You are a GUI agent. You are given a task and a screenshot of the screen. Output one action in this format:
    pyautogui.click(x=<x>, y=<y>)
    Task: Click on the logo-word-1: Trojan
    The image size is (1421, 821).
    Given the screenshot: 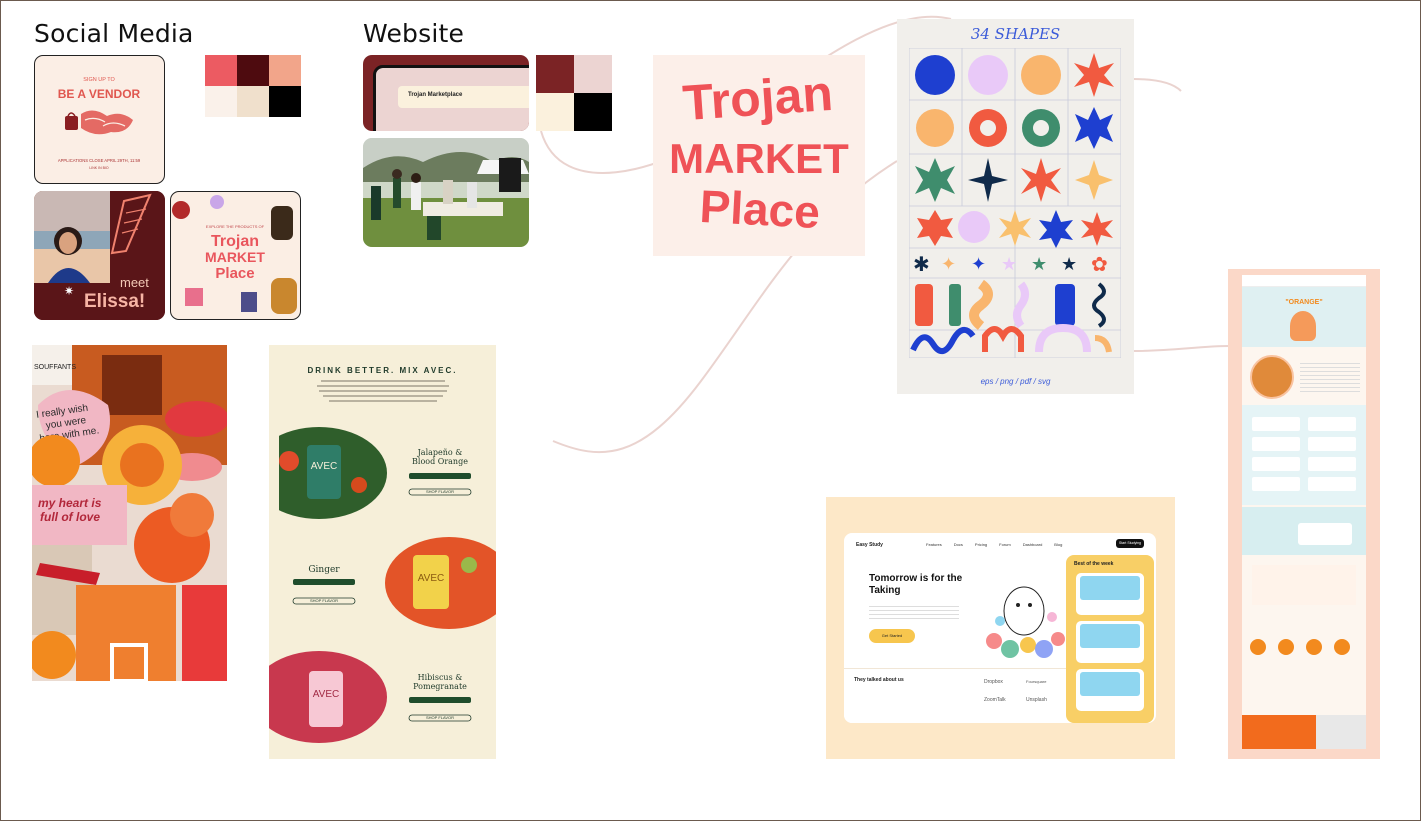 What is the action you would take?
    pyautogui.click(x=758, y=98)
    